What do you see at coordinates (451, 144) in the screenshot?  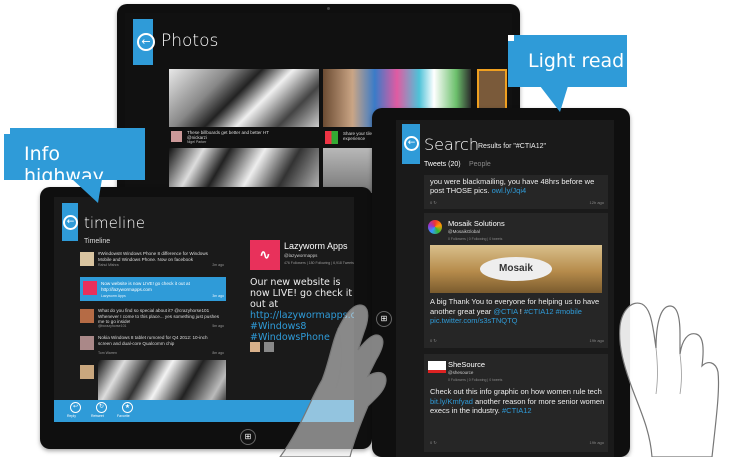 I see `search-title: Search` at bounding box center [451, 144].